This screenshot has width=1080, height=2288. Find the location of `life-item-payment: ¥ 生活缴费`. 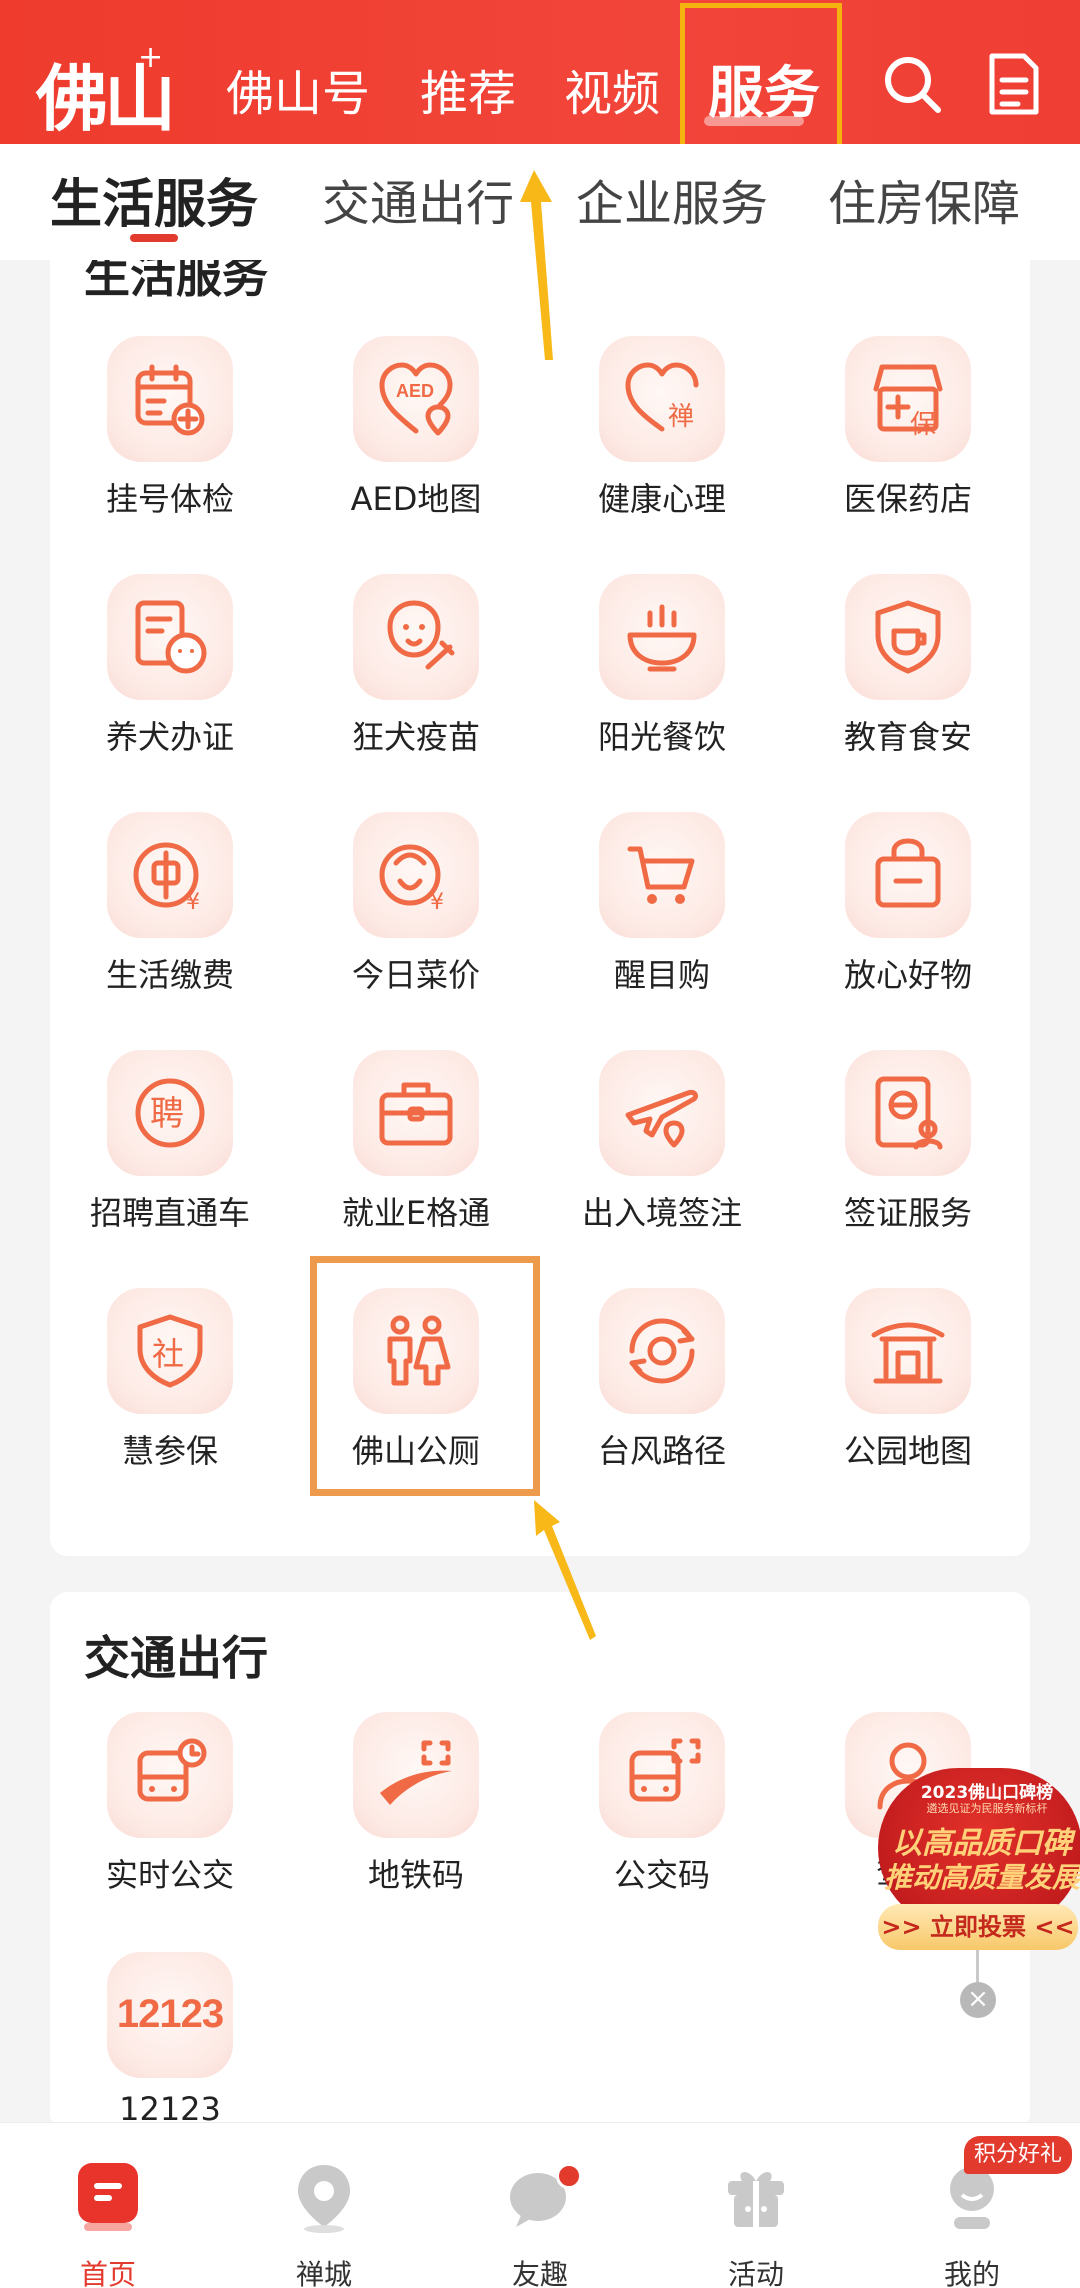

life-item-payment: ¥ 生活缴费 is located at coordinates (170, 912).